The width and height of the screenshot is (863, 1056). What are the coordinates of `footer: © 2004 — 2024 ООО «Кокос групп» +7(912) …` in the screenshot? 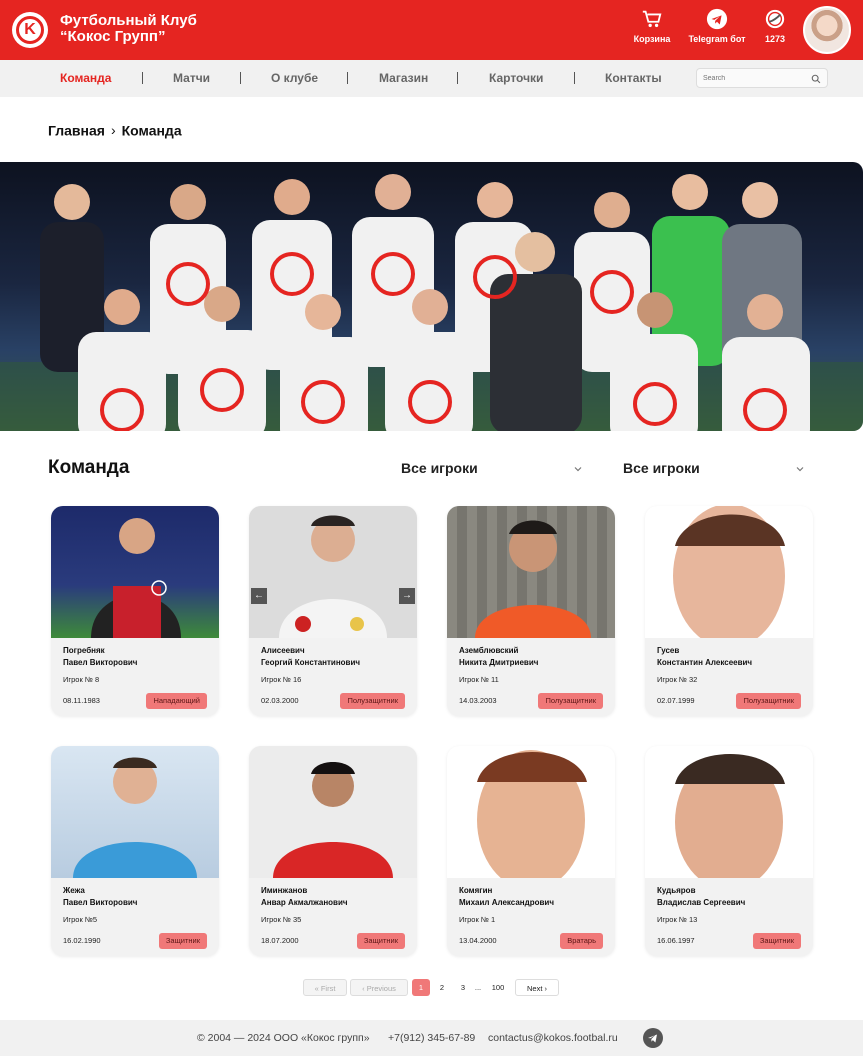 It's located at (431, 1038).